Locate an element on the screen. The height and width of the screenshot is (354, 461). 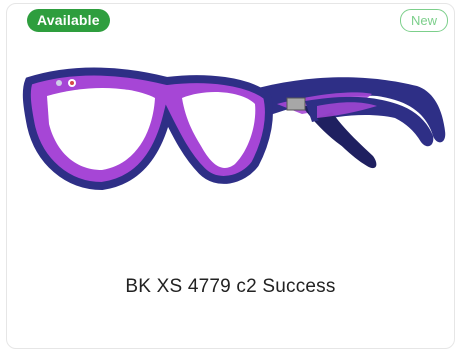
product-name: BK XS 4779 c2 Success is located at coordinates (230, 287).